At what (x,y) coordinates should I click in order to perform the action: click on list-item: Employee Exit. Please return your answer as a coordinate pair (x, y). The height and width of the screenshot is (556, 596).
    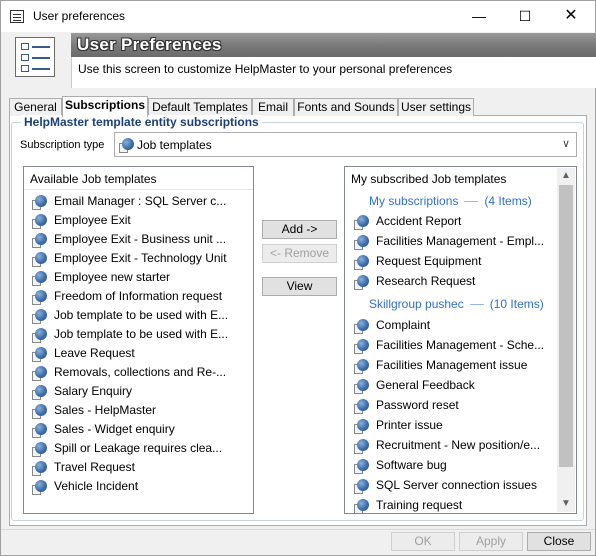
    Looking at the image, I should click on (137, 221).